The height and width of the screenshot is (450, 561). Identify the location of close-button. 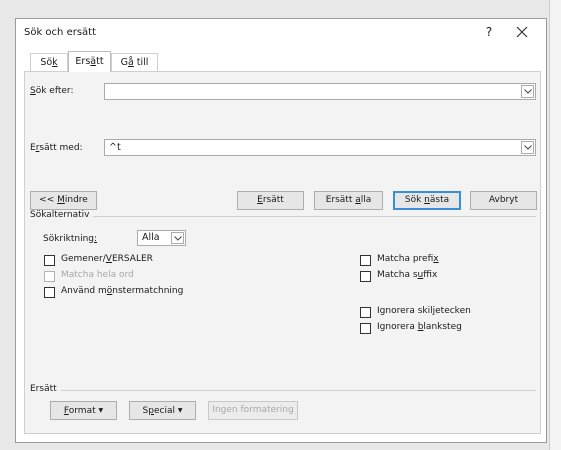
(522, 32).